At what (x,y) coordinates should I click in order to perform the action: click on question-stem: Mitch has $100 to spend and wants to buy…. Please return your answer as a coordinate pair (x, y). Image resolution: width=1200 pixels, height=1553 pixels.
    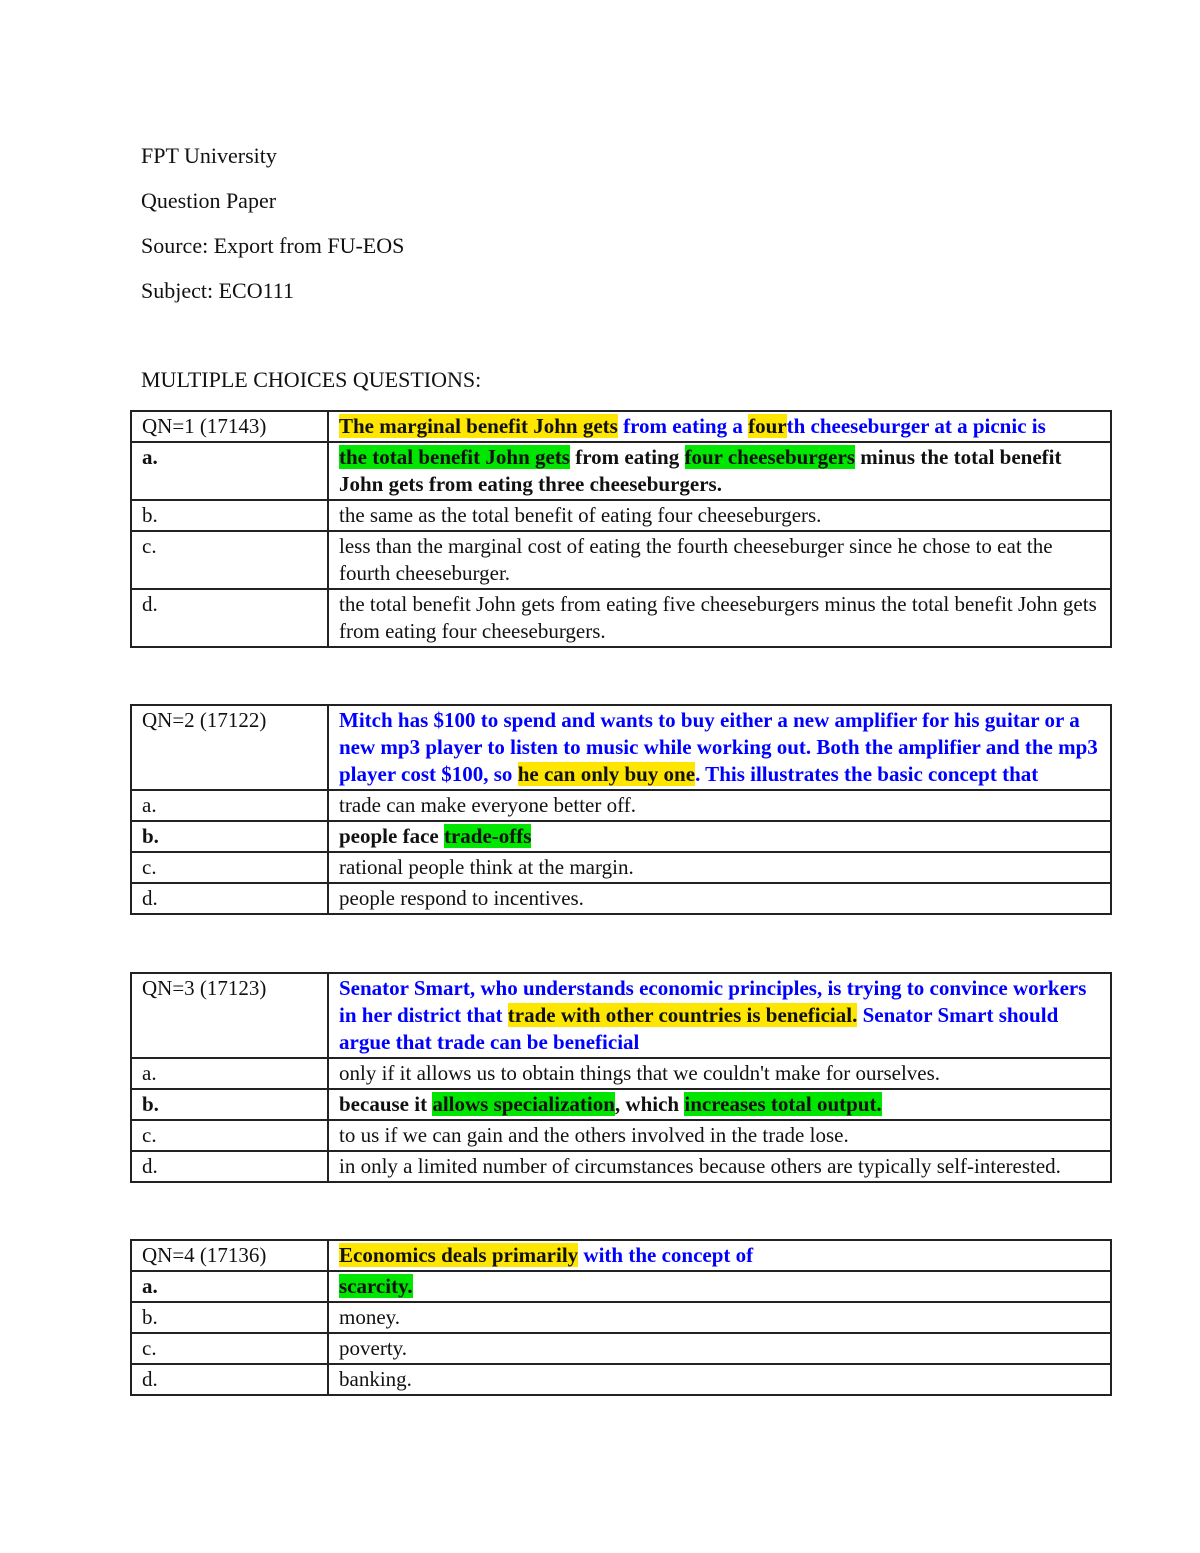
    Looking at the image, I should click on (719, 747).